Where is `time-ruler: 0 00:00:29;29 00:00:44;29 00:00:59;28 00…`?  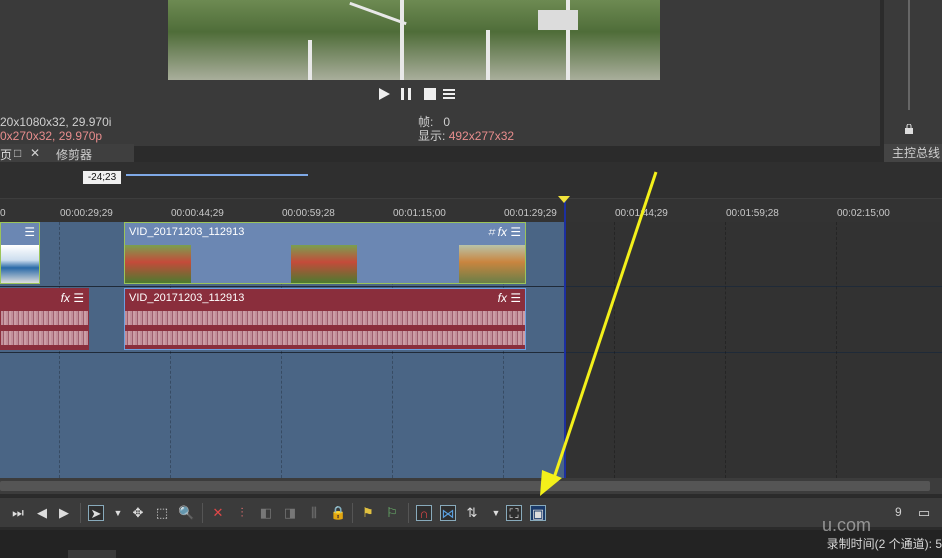 time-ruler: 0 00:00:29;29 00:00:44;29 00:00:59;28 00… is located at coordinates (471, 210).